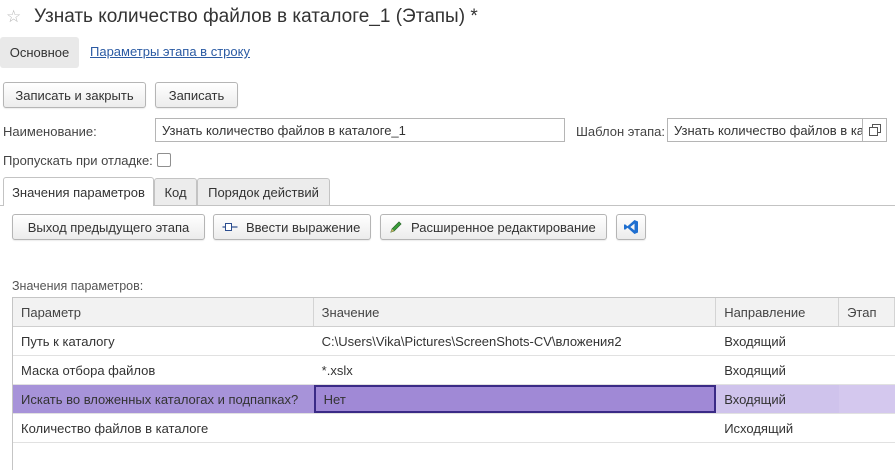 This screenshot has width=895, height=470. Describe the element at coordinates (74, 95) in the screenshot. I see `save-and-close-button: Записать и закрыть` at that location.